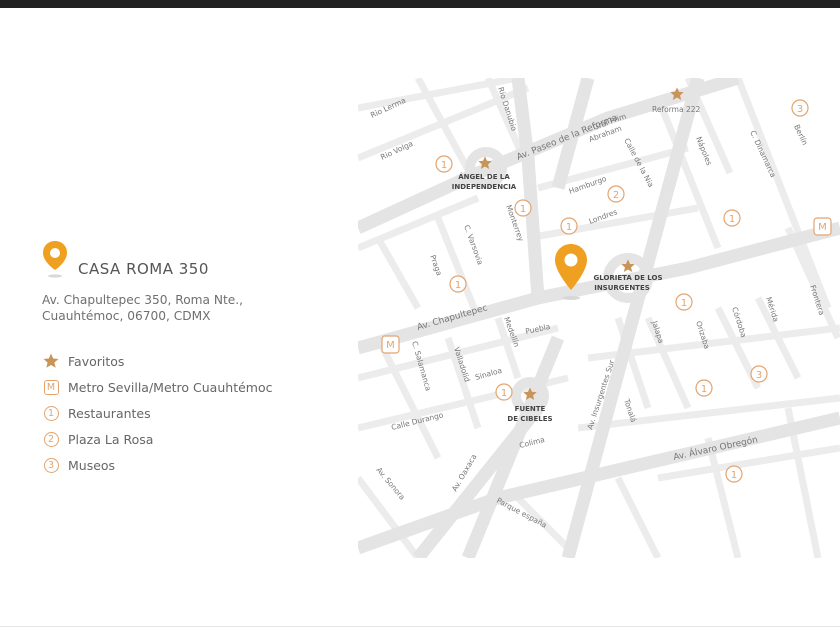  Describe the element at coordinates (192, 259) in the screenshot. I see `legend-title-row: CASA ROMA 350` at that location.